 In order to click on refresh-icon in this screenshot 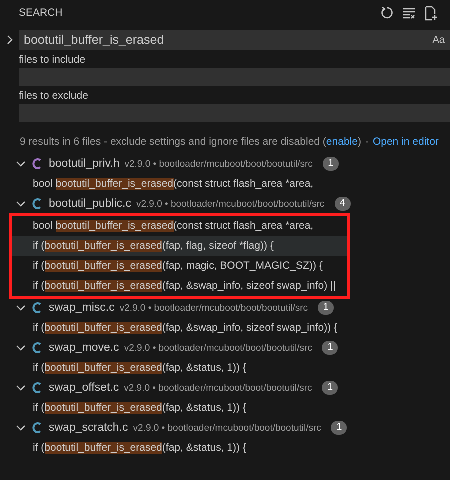, I will do `click(387, 13)`.